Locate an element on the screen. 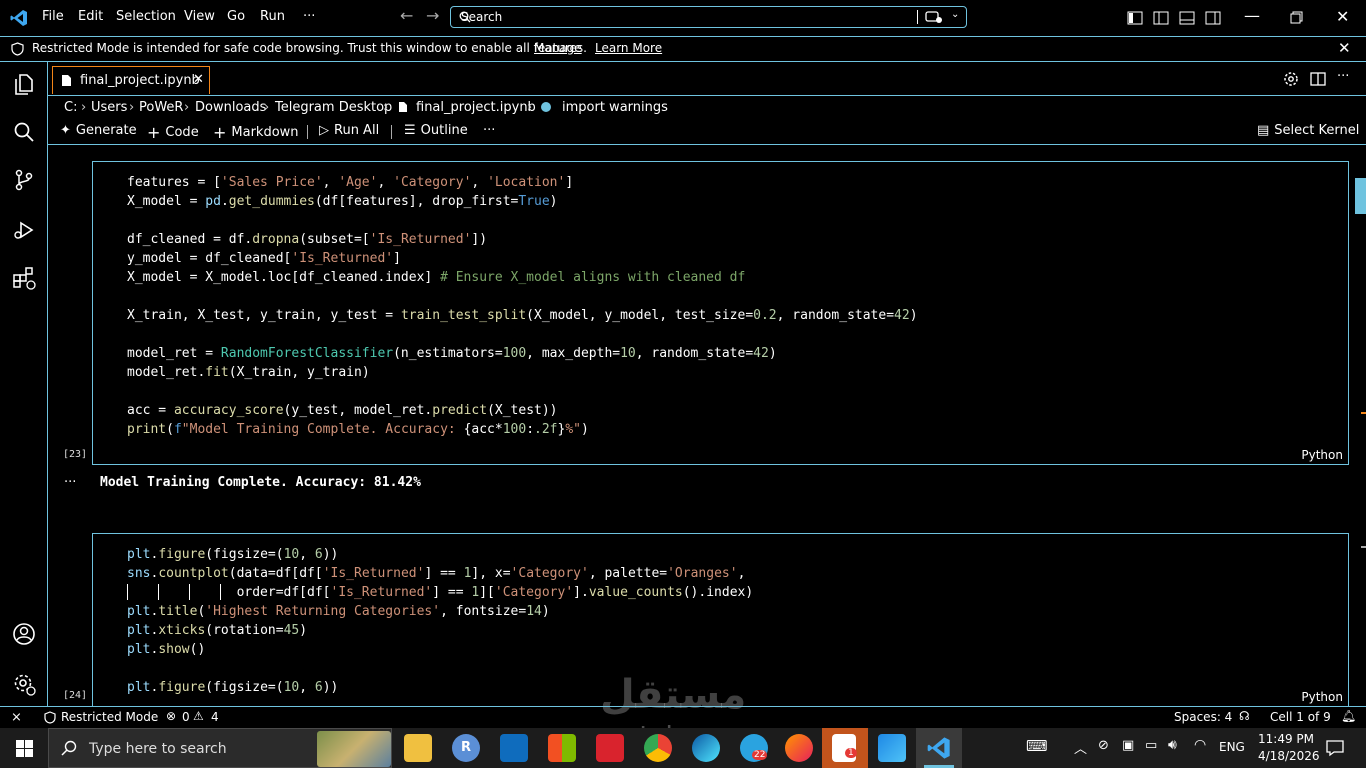  firefox-app-icon is located at coordinates (799, 748).